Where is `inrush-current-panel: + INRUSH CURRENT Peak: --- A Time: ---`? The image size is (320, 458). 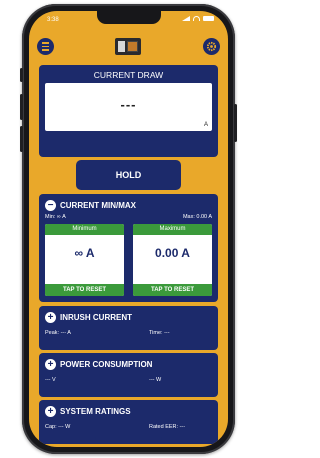 inrush-current-panel: + INRUSH CURRENT Peak: --- A Time: --- is located at coordinates (128, 328).